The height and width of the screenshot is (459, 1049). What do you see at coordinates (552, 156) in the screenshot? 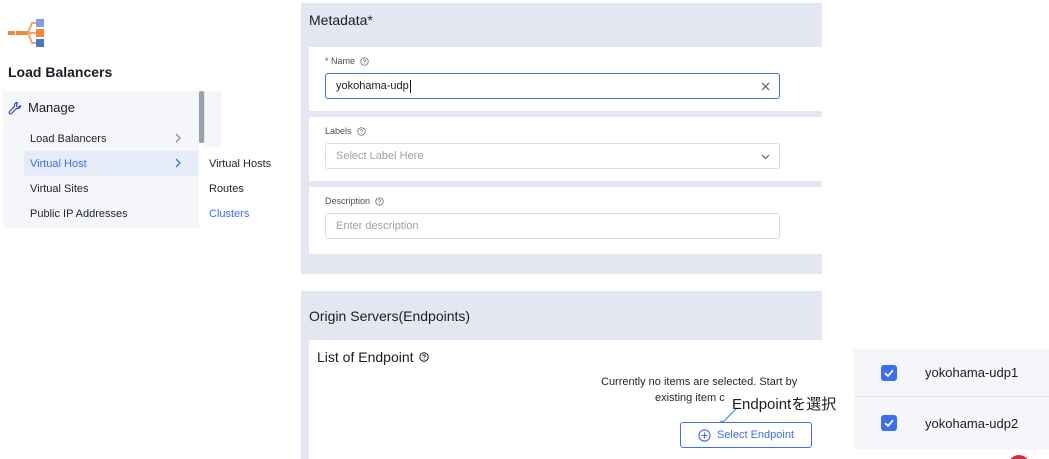
I see `labels-select: Select Label Here` at bounding box center [552, 156].